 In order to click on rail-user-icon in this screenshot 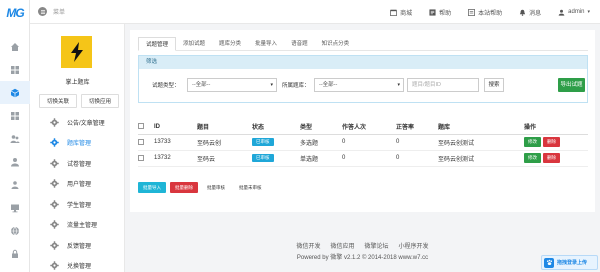, I will do `click(15, 161)`.